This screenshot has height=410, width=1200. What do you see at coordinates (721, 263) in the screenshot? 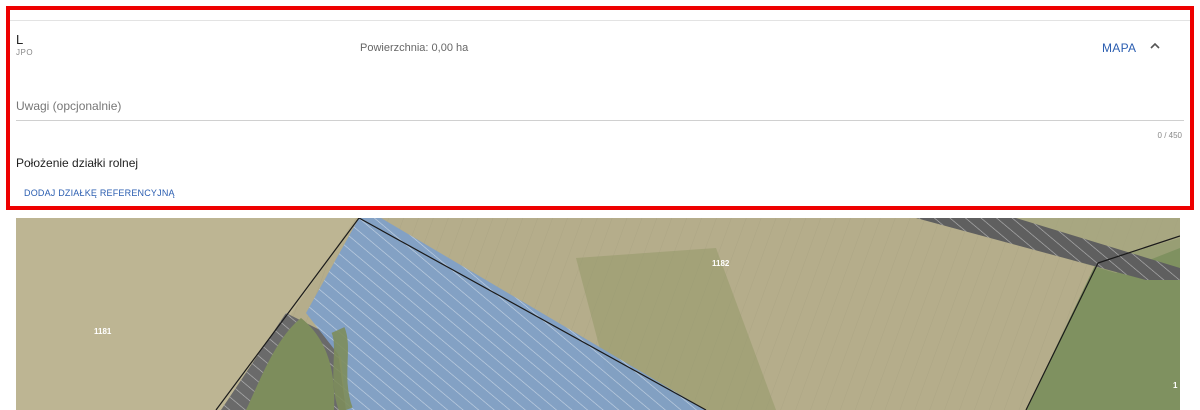
I see `map-label-1182: 1182` at bounding box center [721, 263].